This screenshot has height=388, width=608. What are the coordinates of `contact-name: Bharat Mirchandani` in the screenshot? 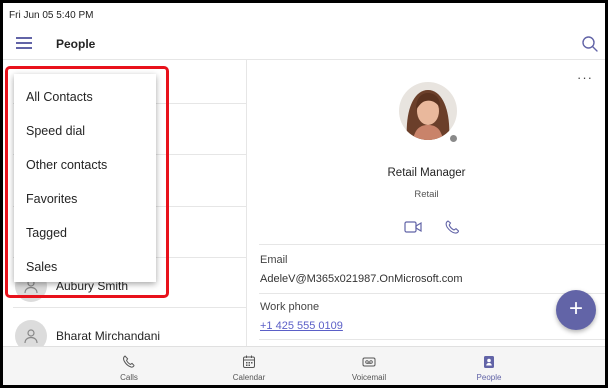 It's located at (108, 336).